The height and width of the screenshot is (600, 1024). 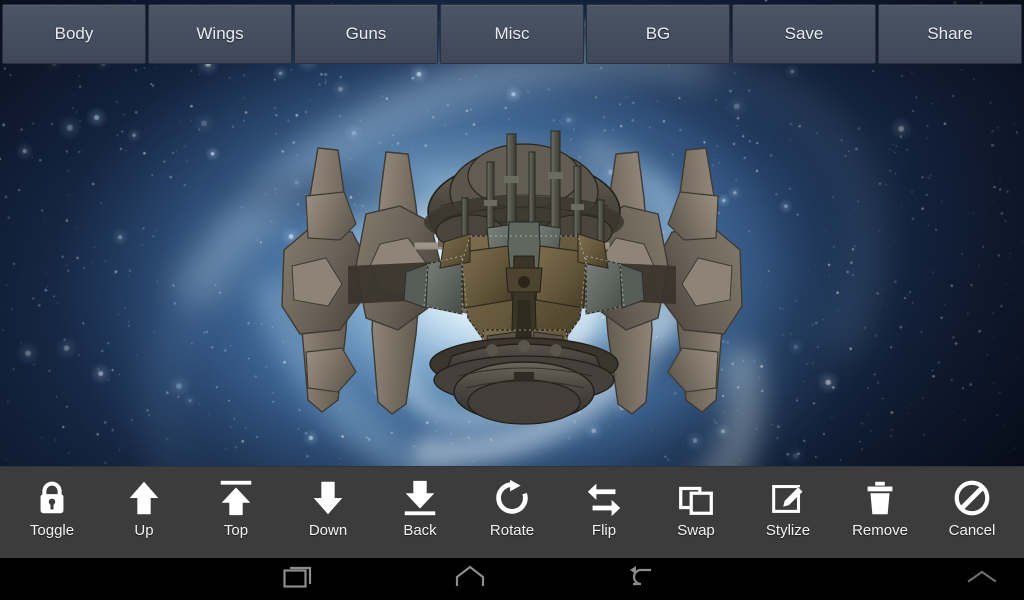 I want to click on arrow-to-bottom-icon, so click(x=420, y=498).